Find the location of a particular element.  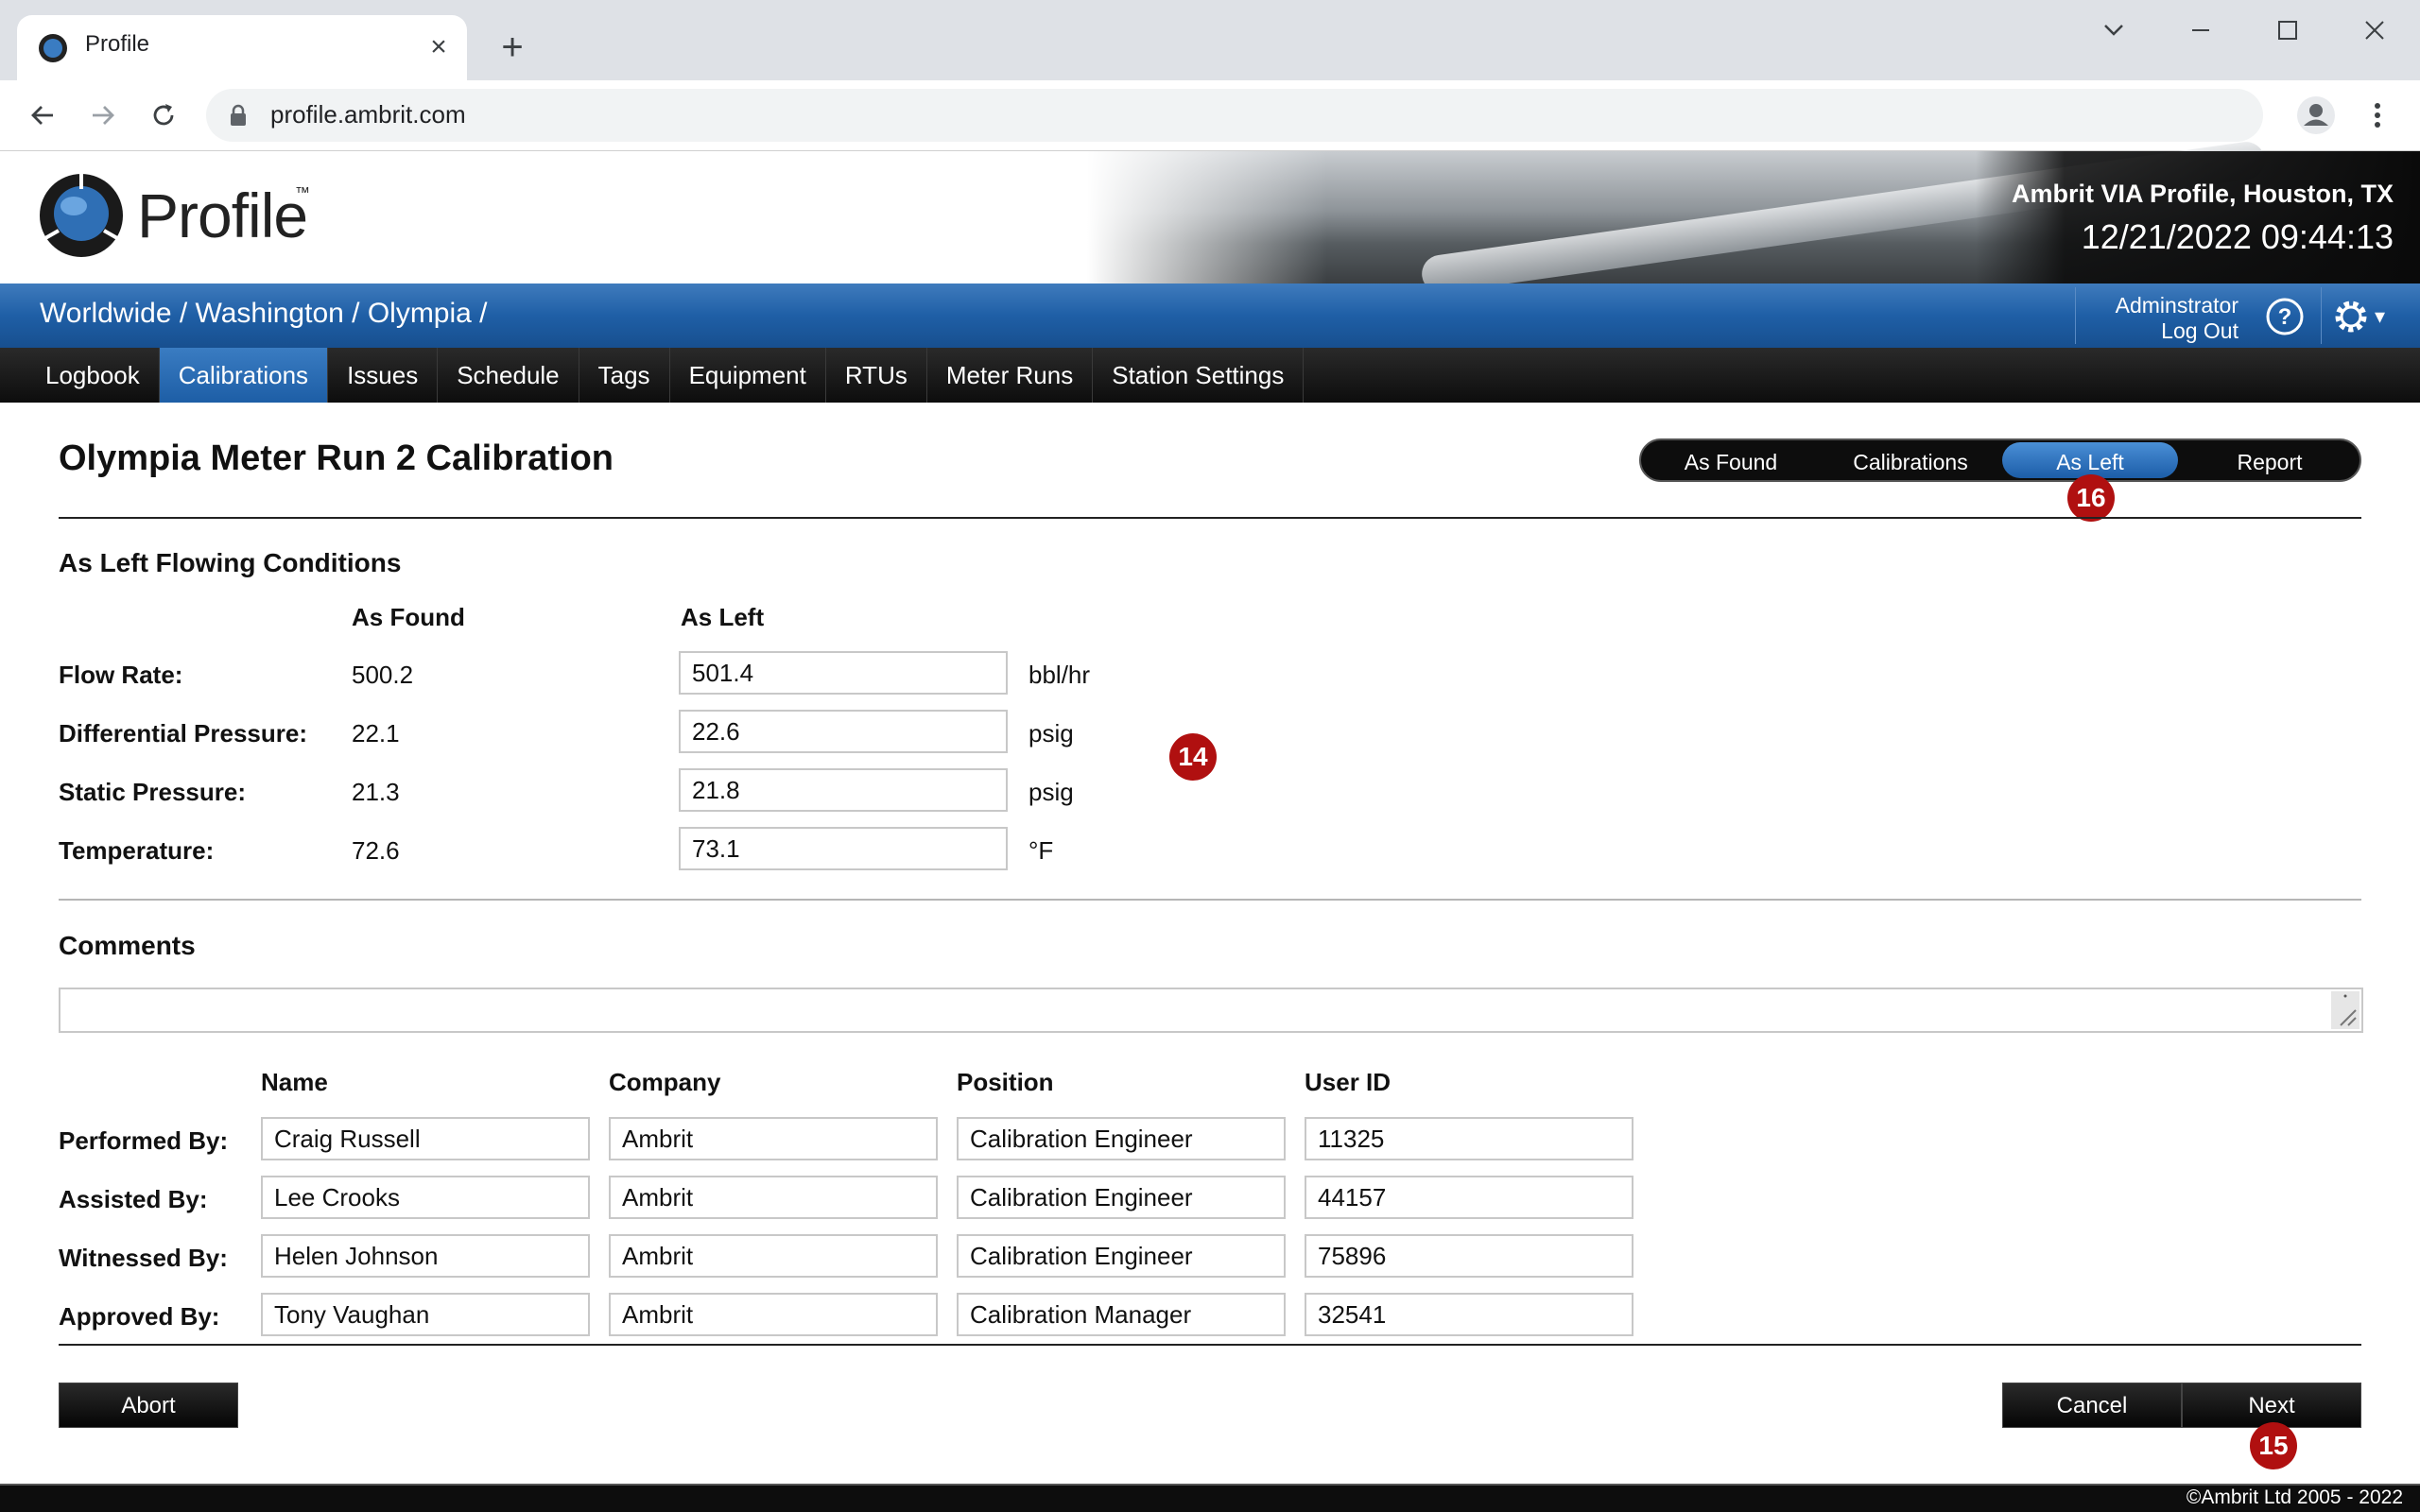

nav-item-calibrations: Calibrations is located at coordinates (244, 375).